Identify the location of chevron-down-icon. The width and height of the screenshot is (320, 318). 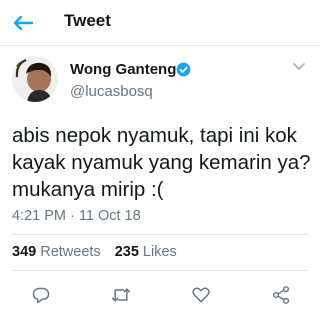
(299, 66).